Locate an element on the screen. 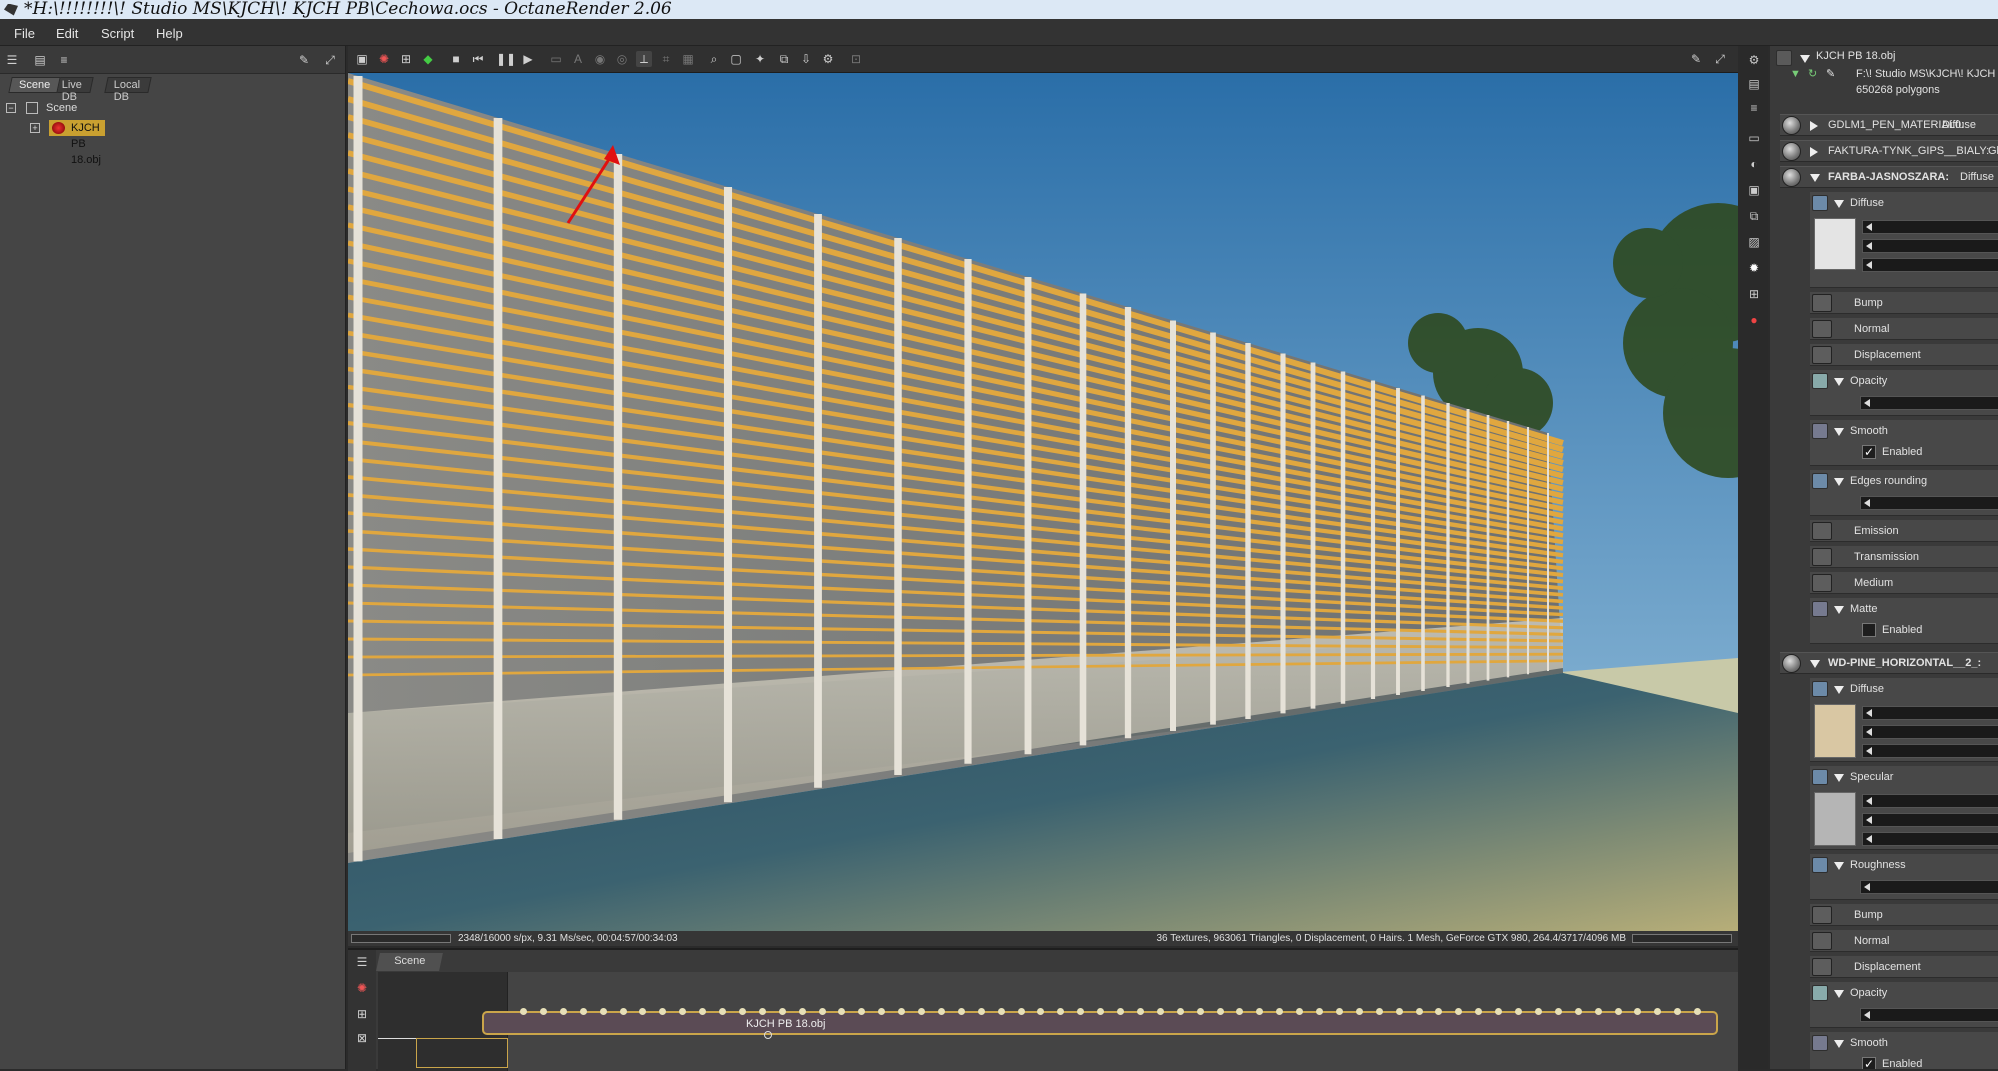  focus-icon: ◎ is located at coordinates (622, 59).